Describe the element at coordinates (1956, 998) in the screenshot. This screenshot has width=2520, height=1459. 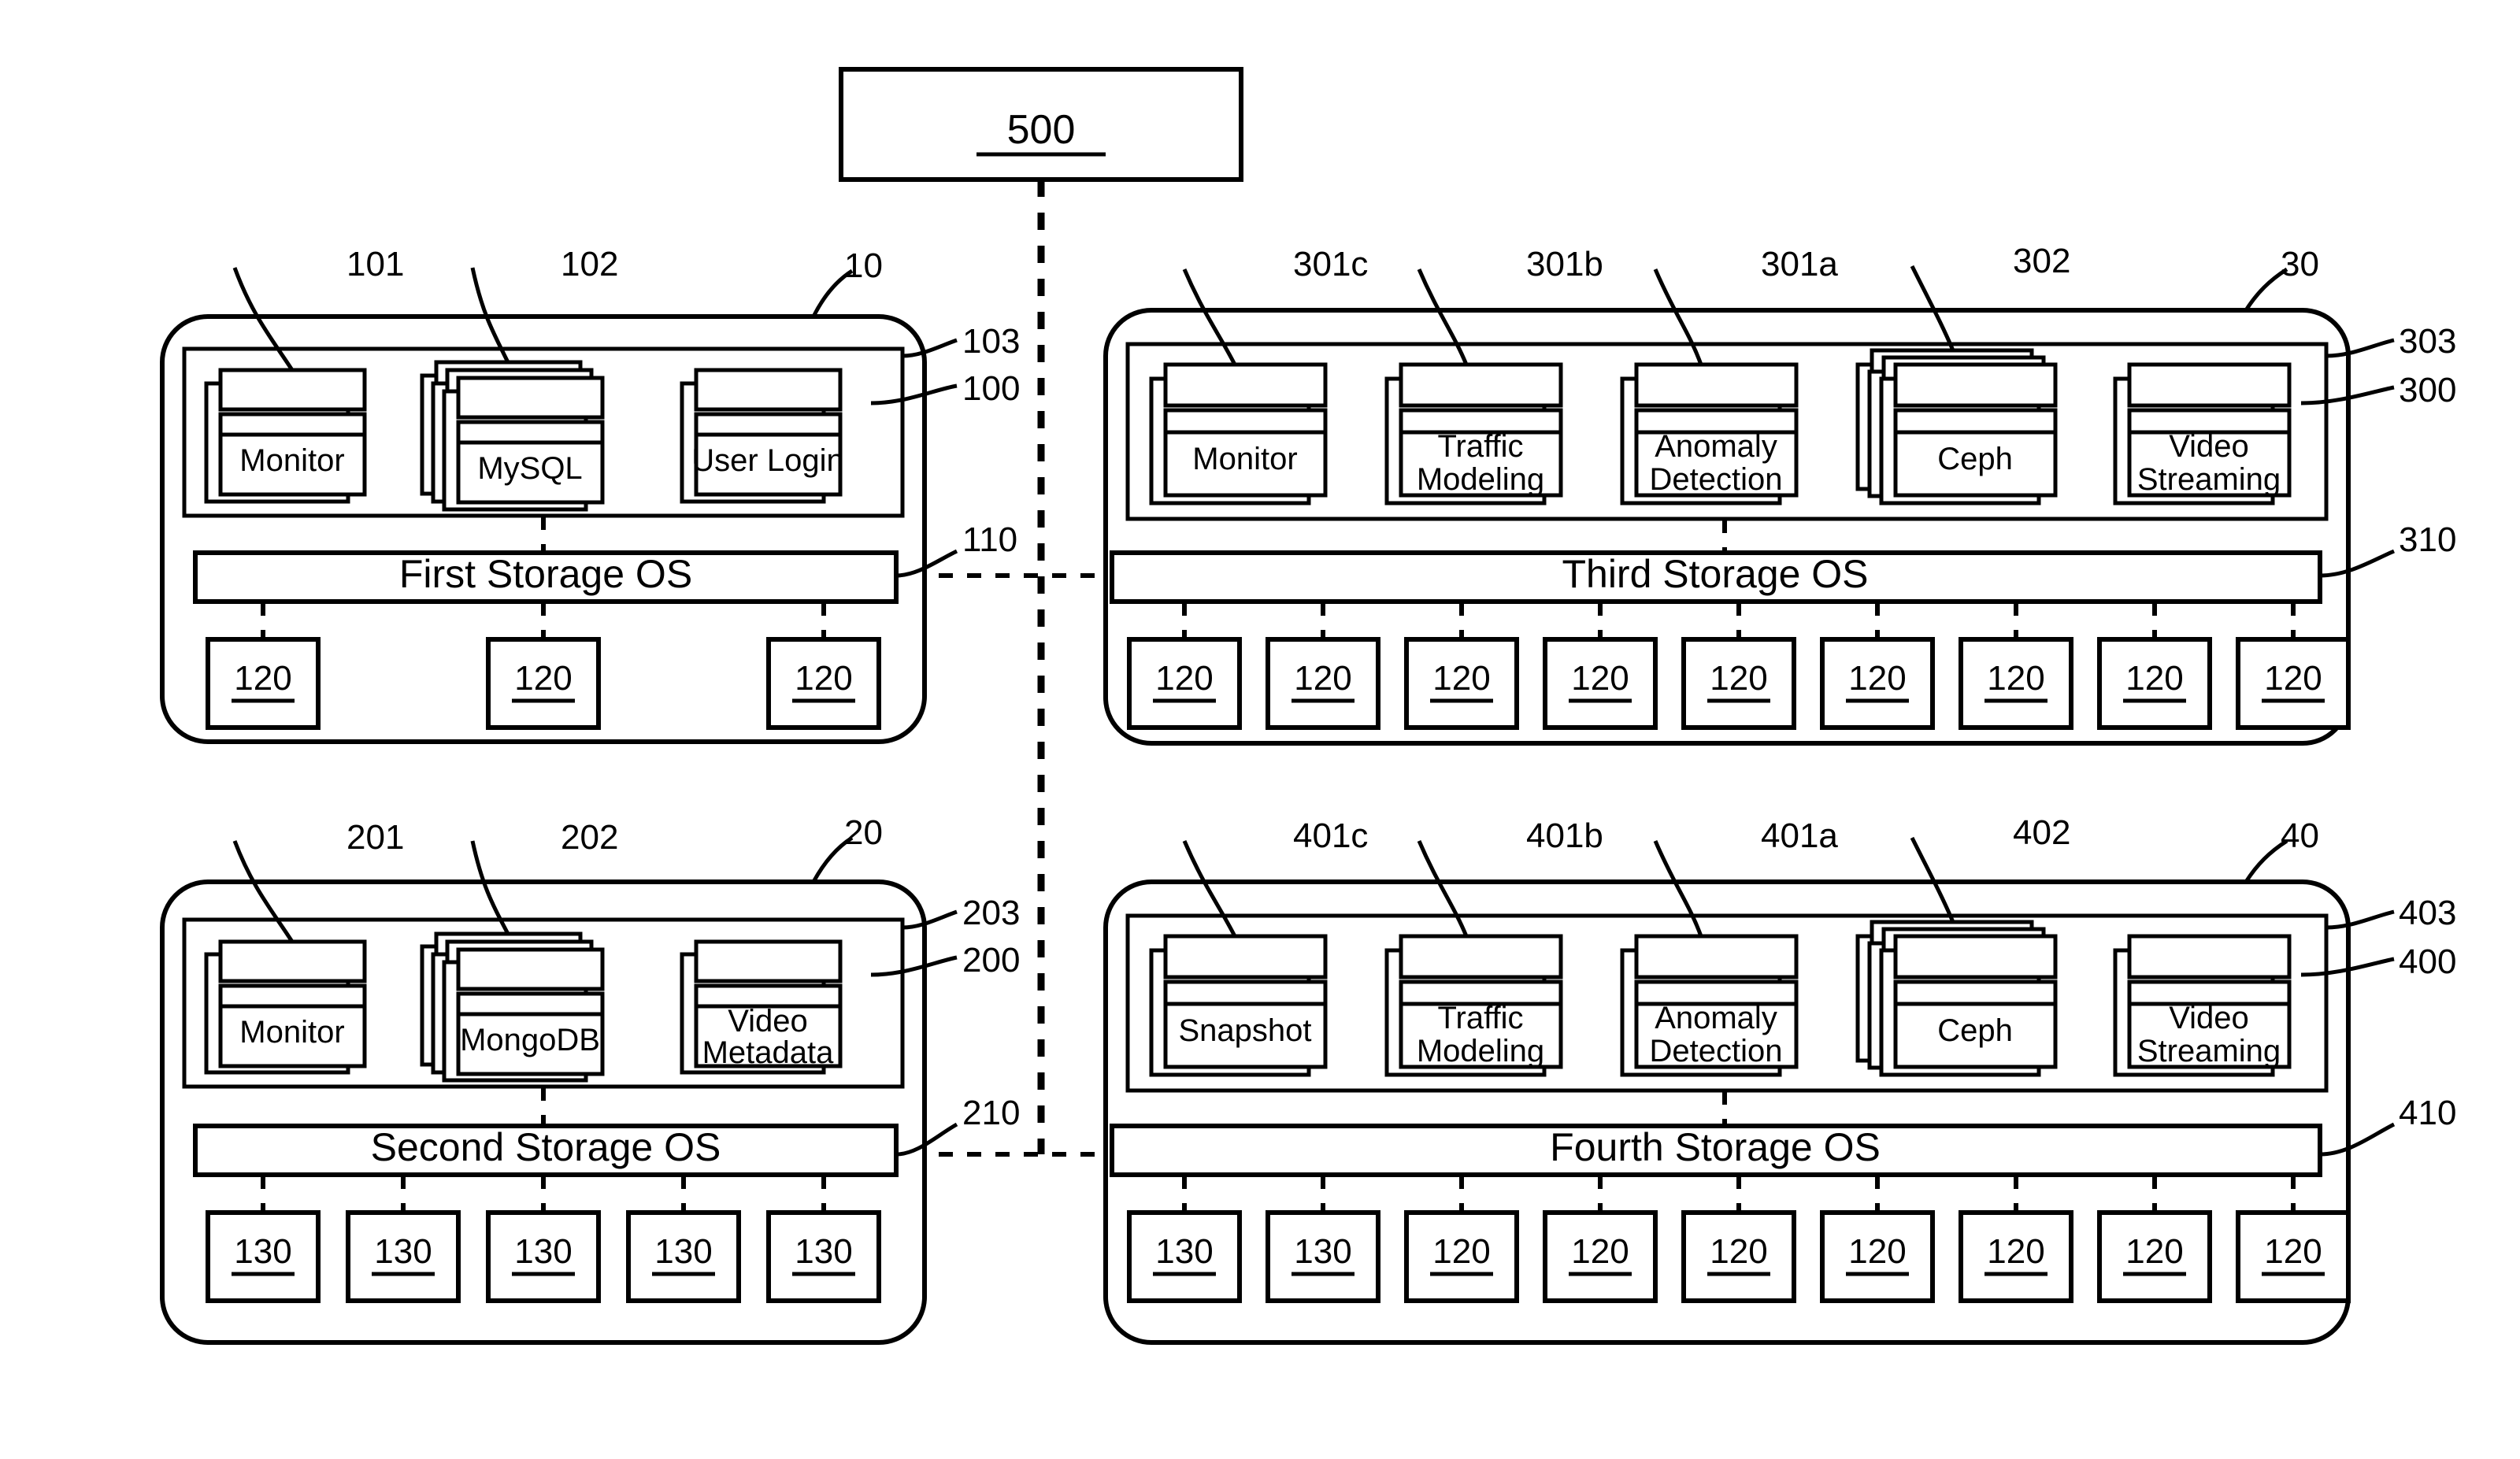
I see `container-ceph-40: Ceph` at that location.